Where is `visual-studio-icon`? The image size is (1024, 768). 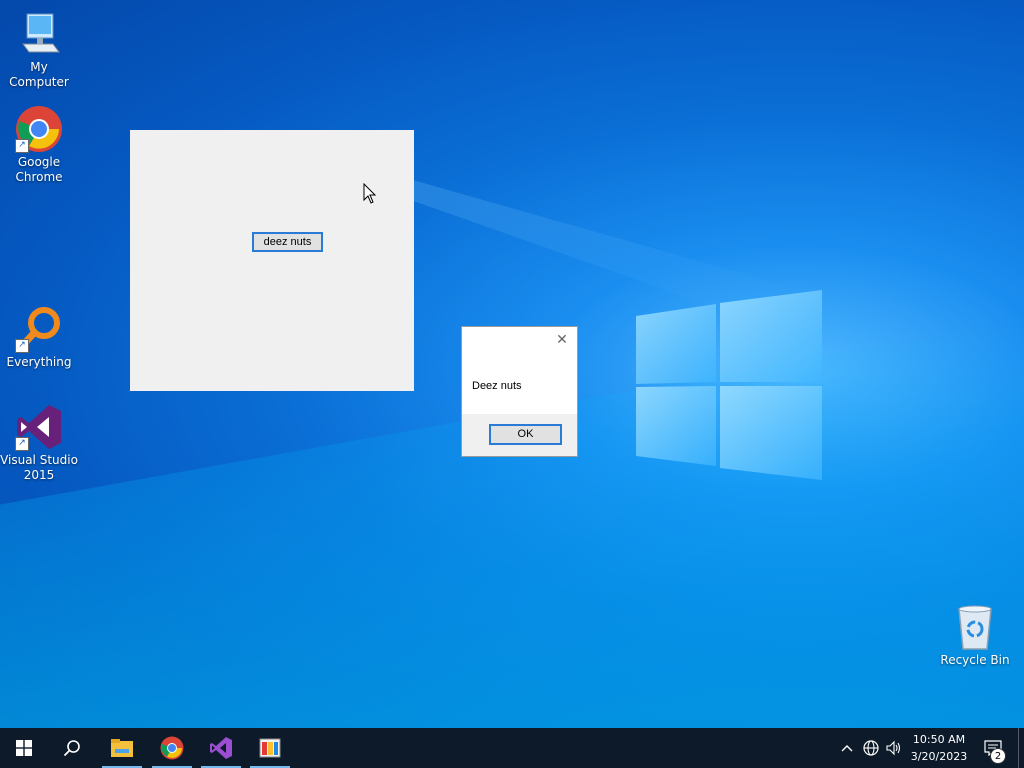 visual-studio-icon is located at coordinates (221, 748).